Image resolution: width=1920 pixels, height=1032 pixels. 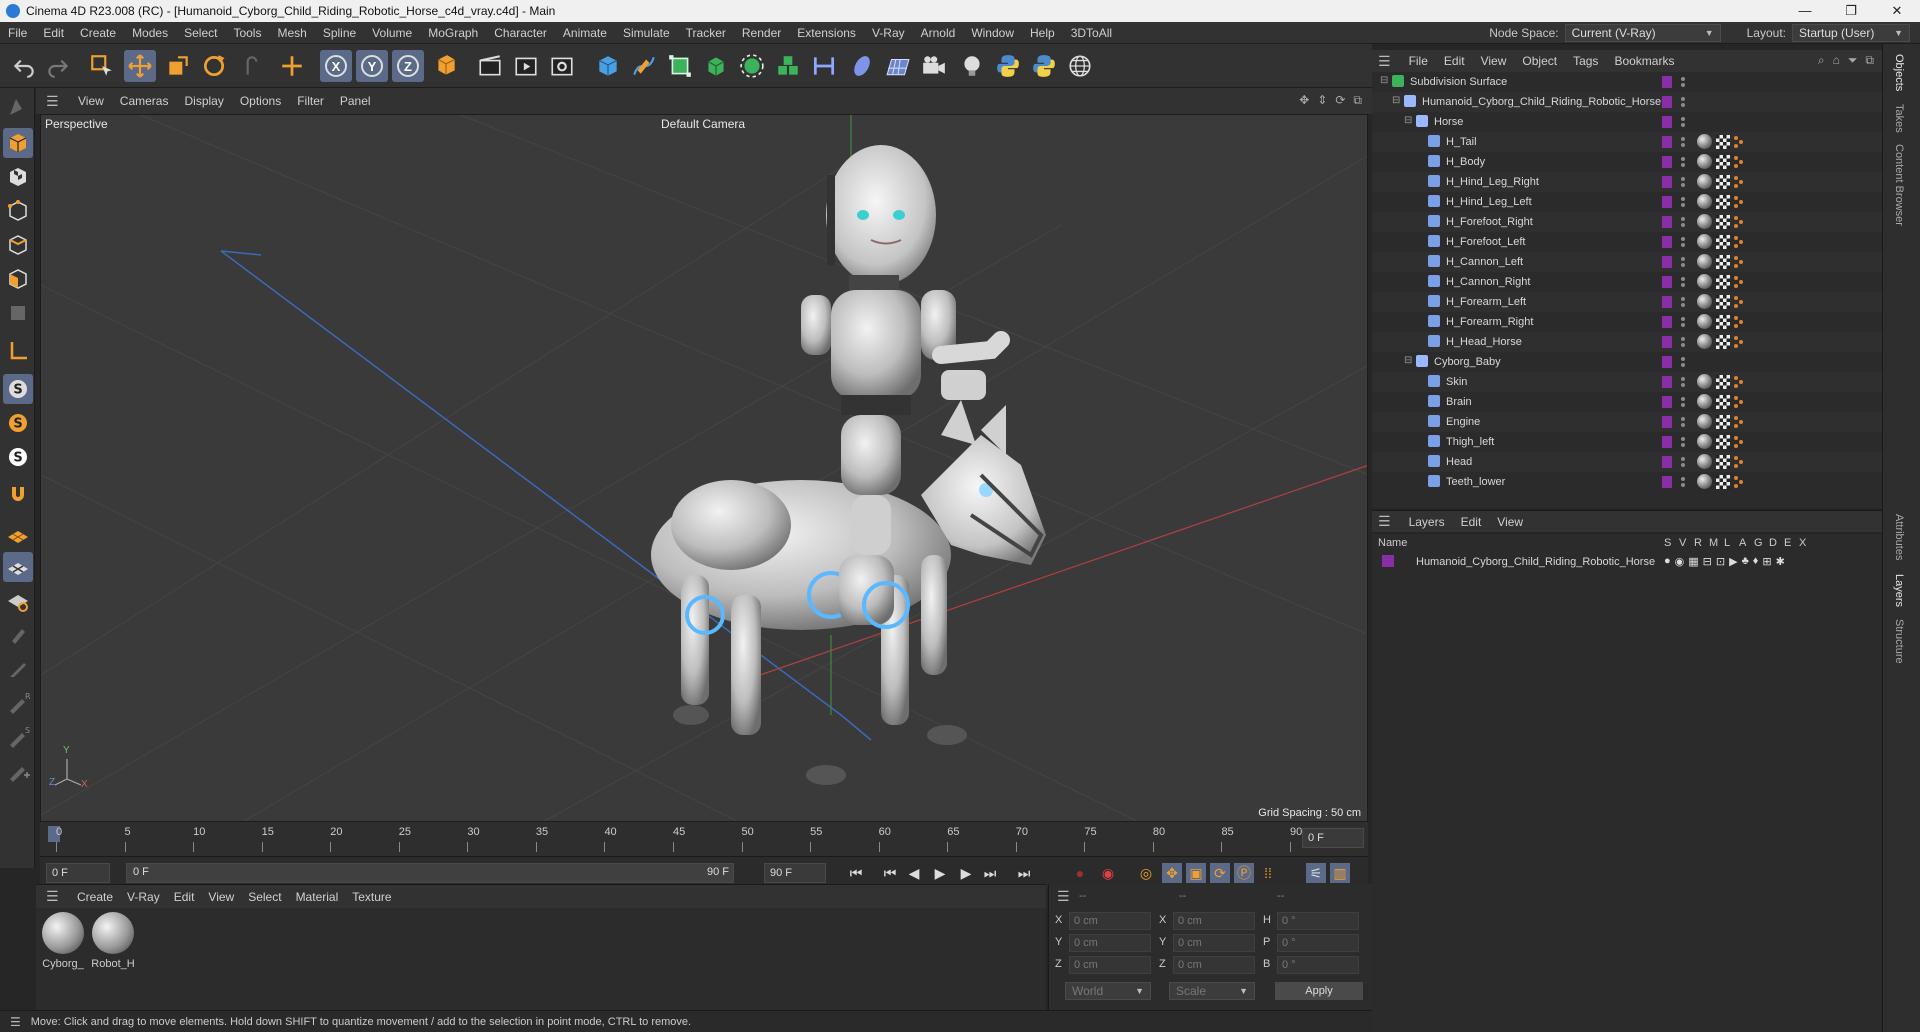 What do you see at coordinates (1318, 921) in the screenshot?
I see `rotation-h-field: 0 °` at bounding box center [1318, 921].